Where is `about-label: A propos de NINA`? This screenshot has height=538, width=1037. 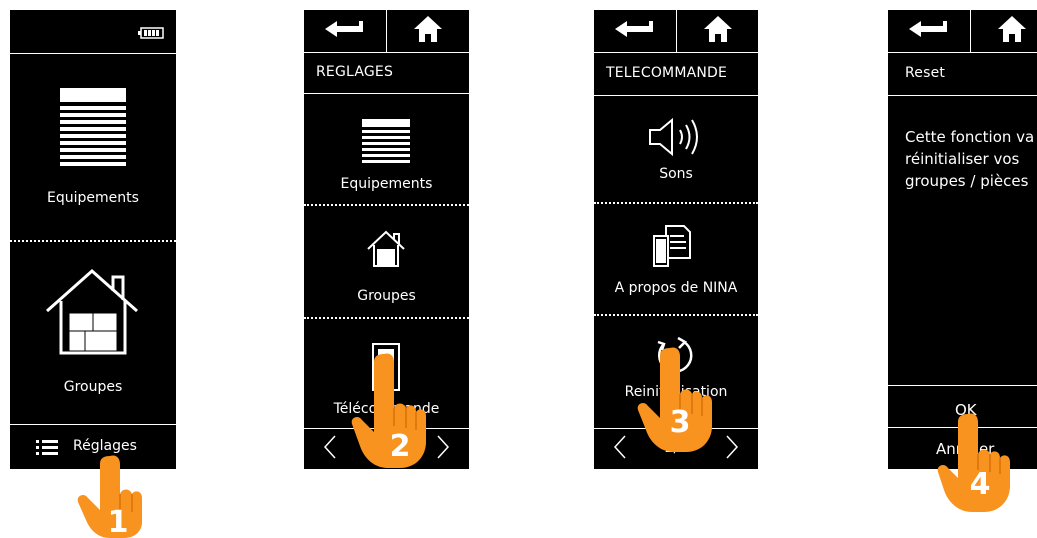
about-label: A propos de NINA is located at coordinates (676, 288).